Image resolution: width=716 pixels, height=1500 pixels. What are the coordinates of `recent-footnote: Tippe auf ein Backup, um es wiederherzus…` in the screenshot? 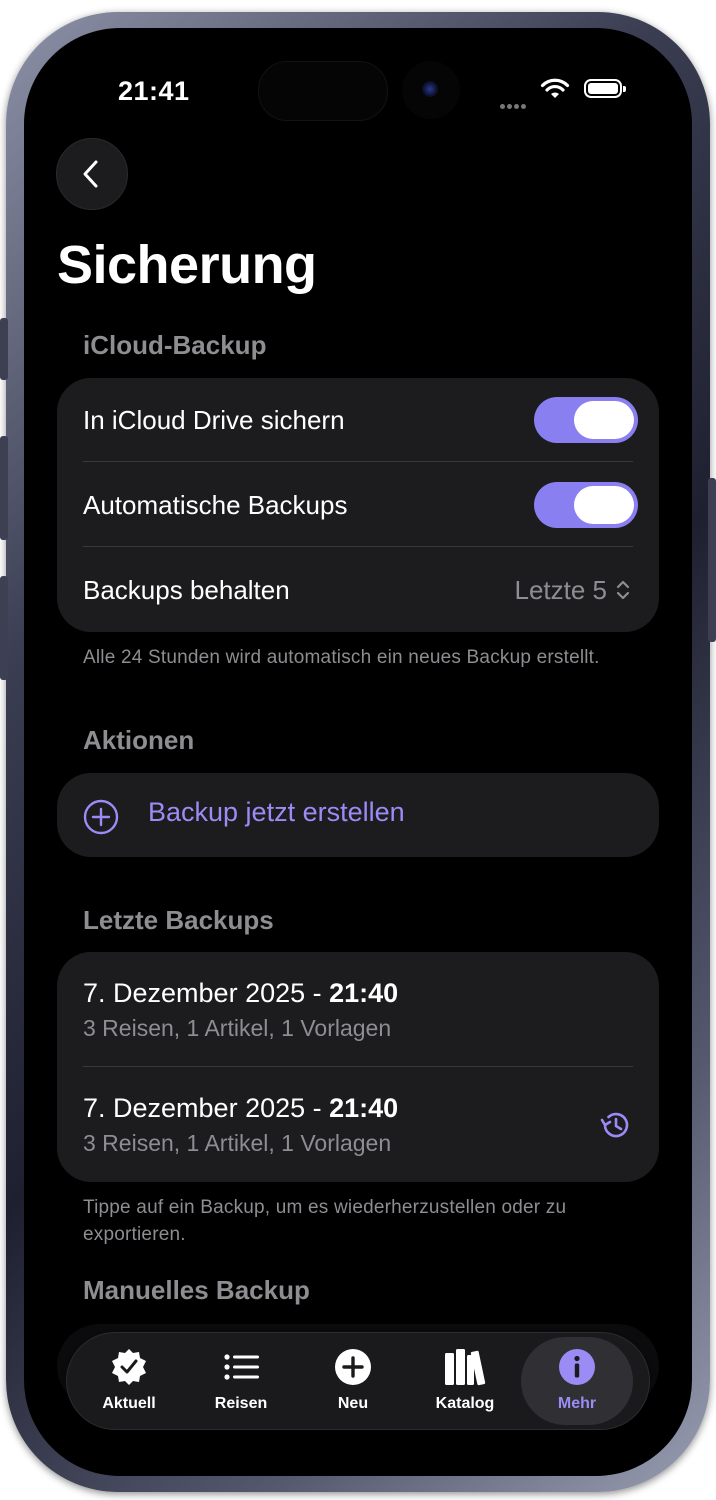 It's located at (325, 1221).